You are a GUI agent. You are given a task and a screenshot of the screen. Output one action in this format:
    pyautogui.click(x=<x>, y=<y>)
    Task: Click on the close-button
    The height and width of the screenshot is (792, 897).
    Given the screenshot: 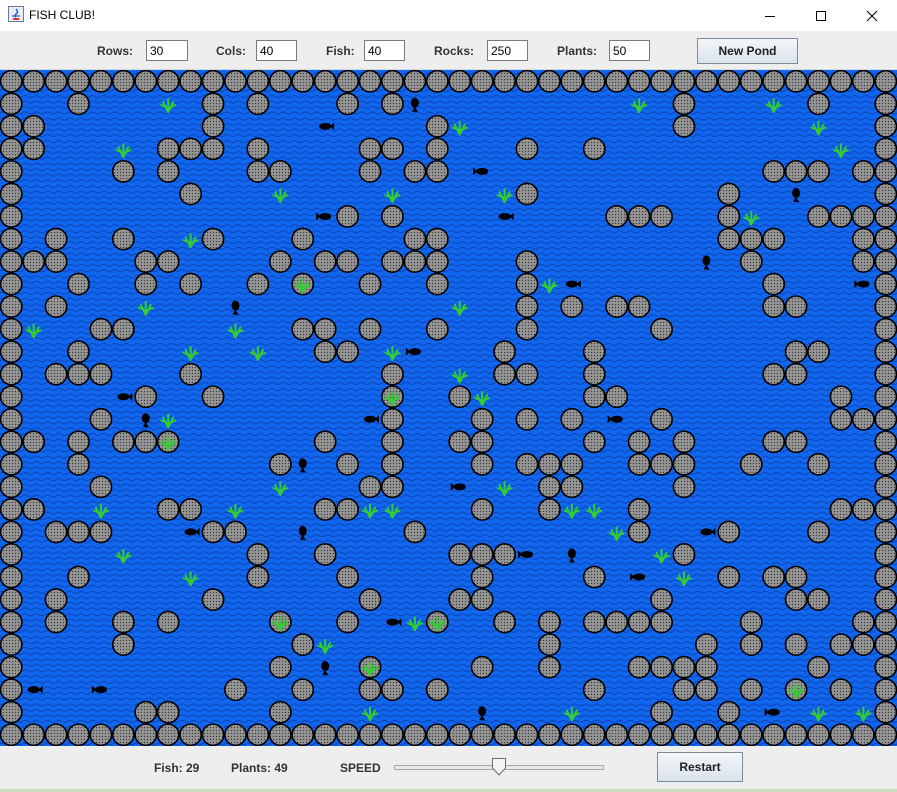 What is the action you would take?
    pyautogui.click(x=872, y=15)
    